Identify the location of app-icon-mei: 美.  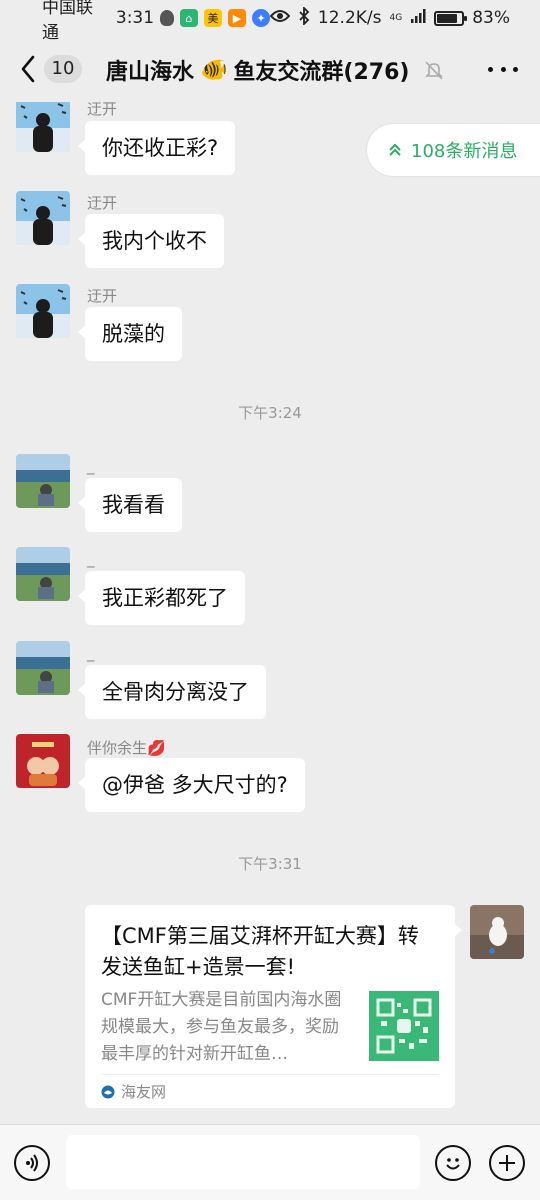
(213, 18).